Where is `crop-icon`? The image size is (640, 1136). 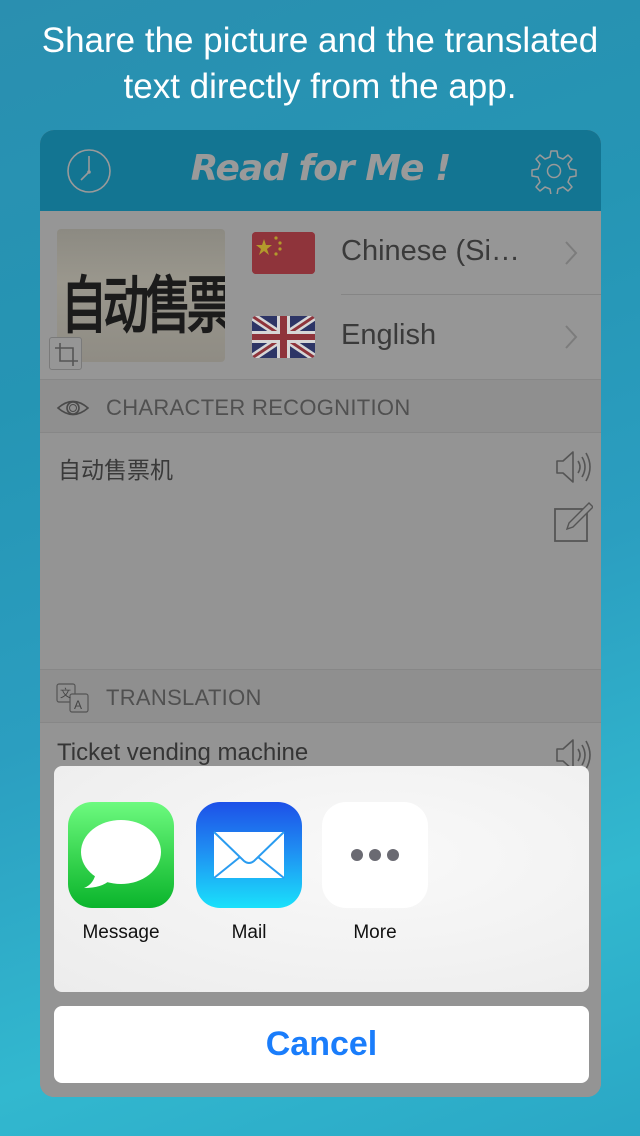
crop-icon is located at coordinates (66, 354).